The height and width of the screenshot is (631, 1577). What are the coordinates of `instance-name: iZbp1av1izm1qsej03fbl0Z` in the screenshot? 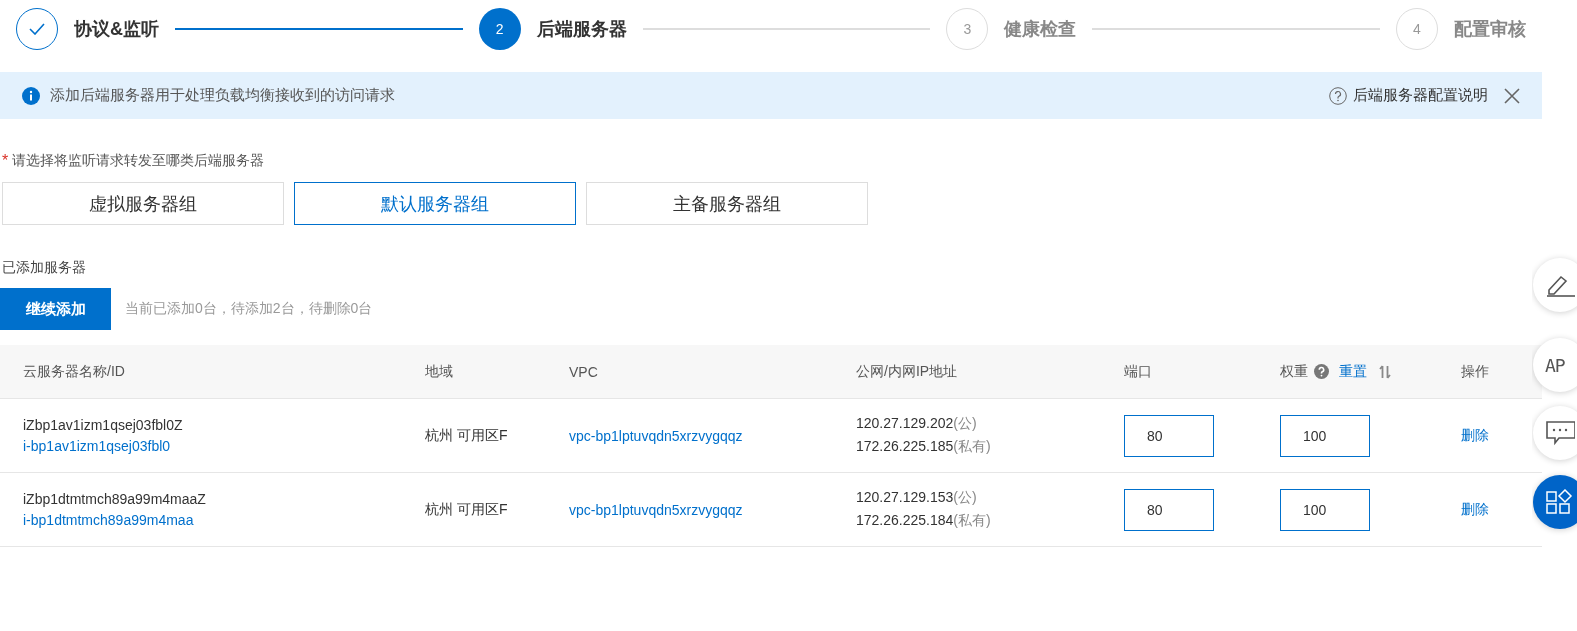 It's located at (103, 425).